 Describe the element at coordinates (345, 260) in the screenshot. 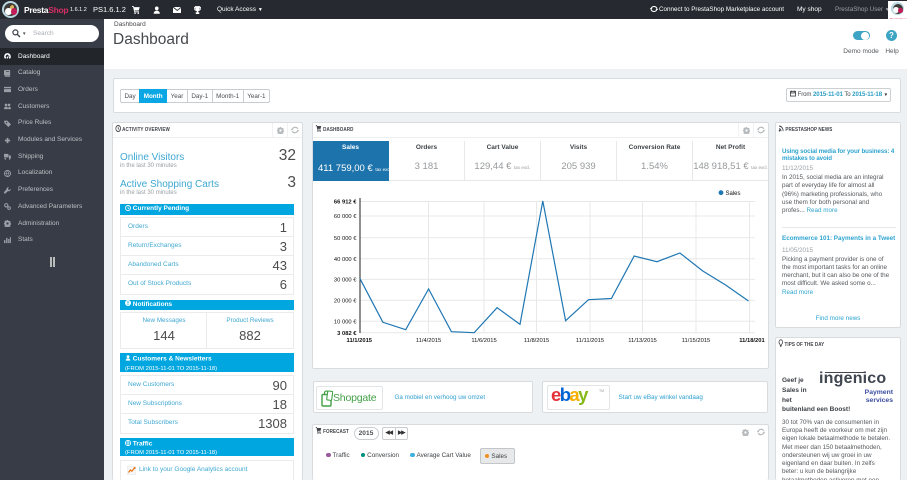

I see `svg-text: 40 000 €` at that location.